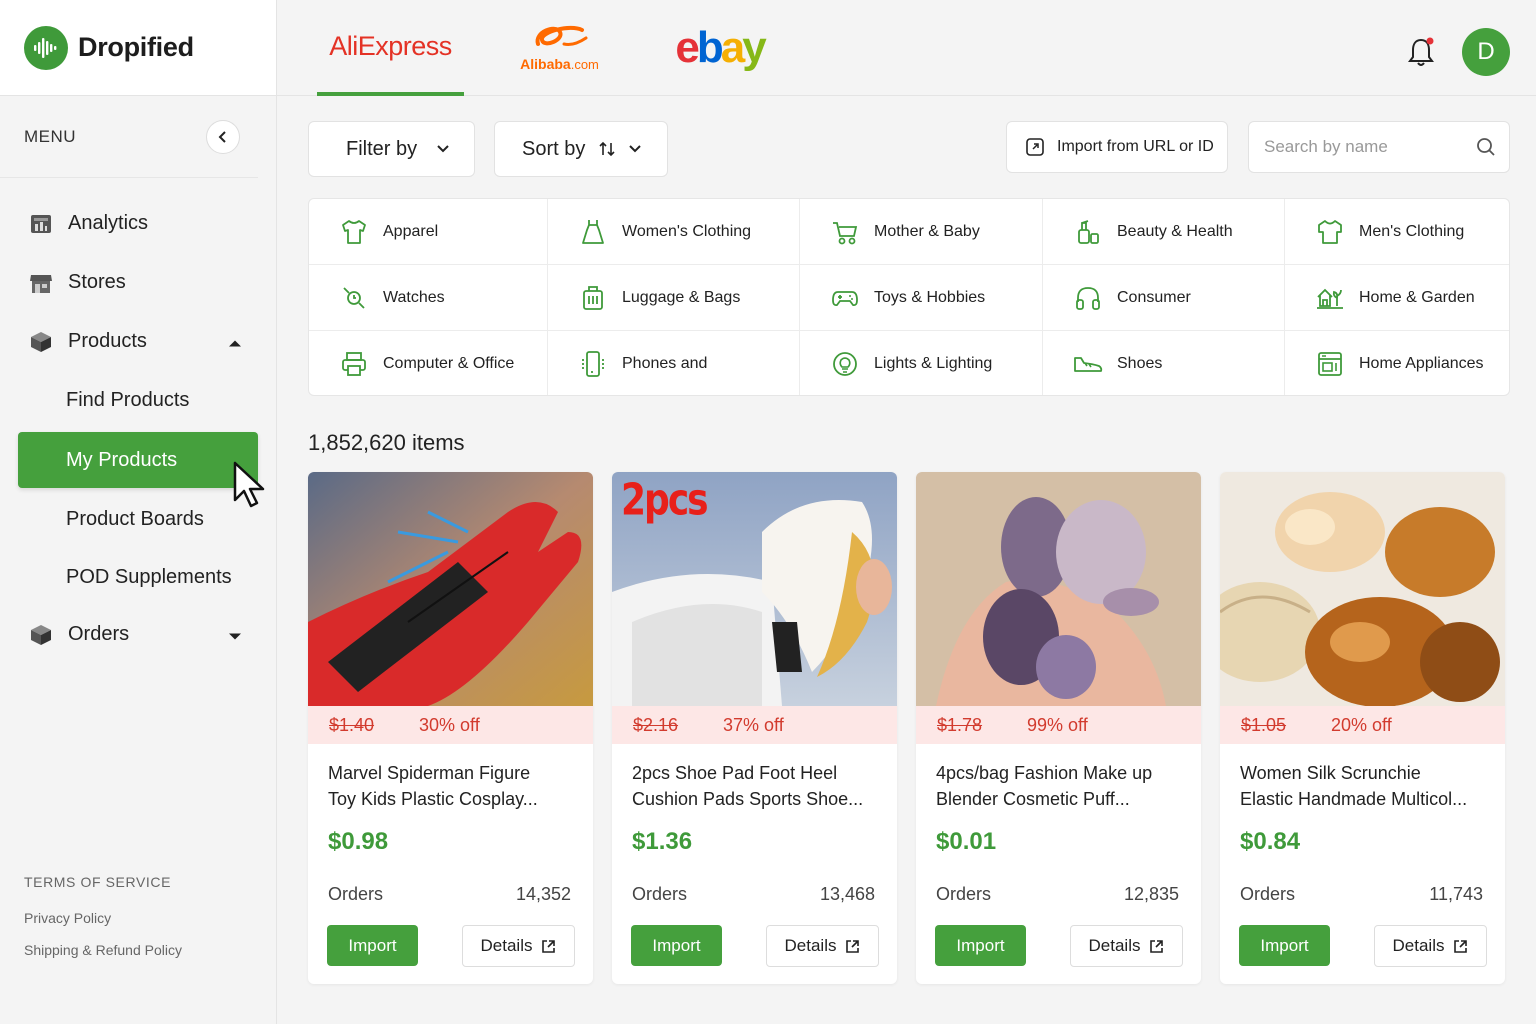 The image size is (1536, 1024). Describe the element at coordinates (428, 363) in the screenshot. I see `category-computer-office: Computer & Office` at that location.